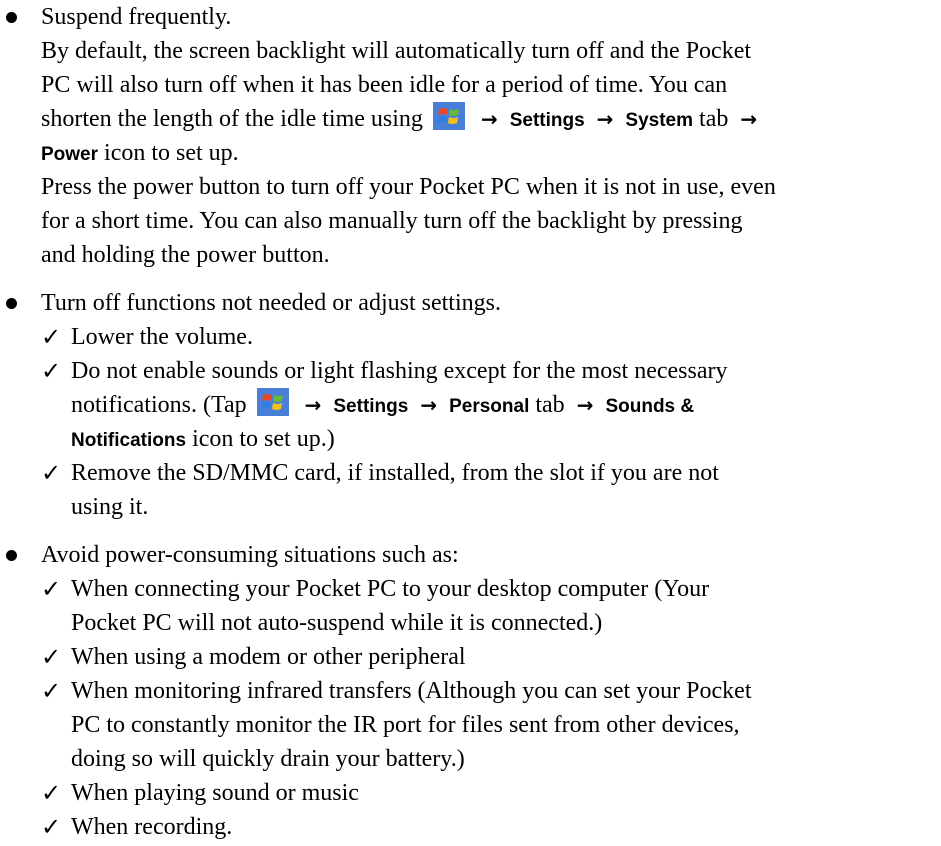 This screenshot has height=846, width=941. Describe the element at coordinates (171, 153) in the screenshot. I see `path-suffix-text: icon to set up.` at that location.